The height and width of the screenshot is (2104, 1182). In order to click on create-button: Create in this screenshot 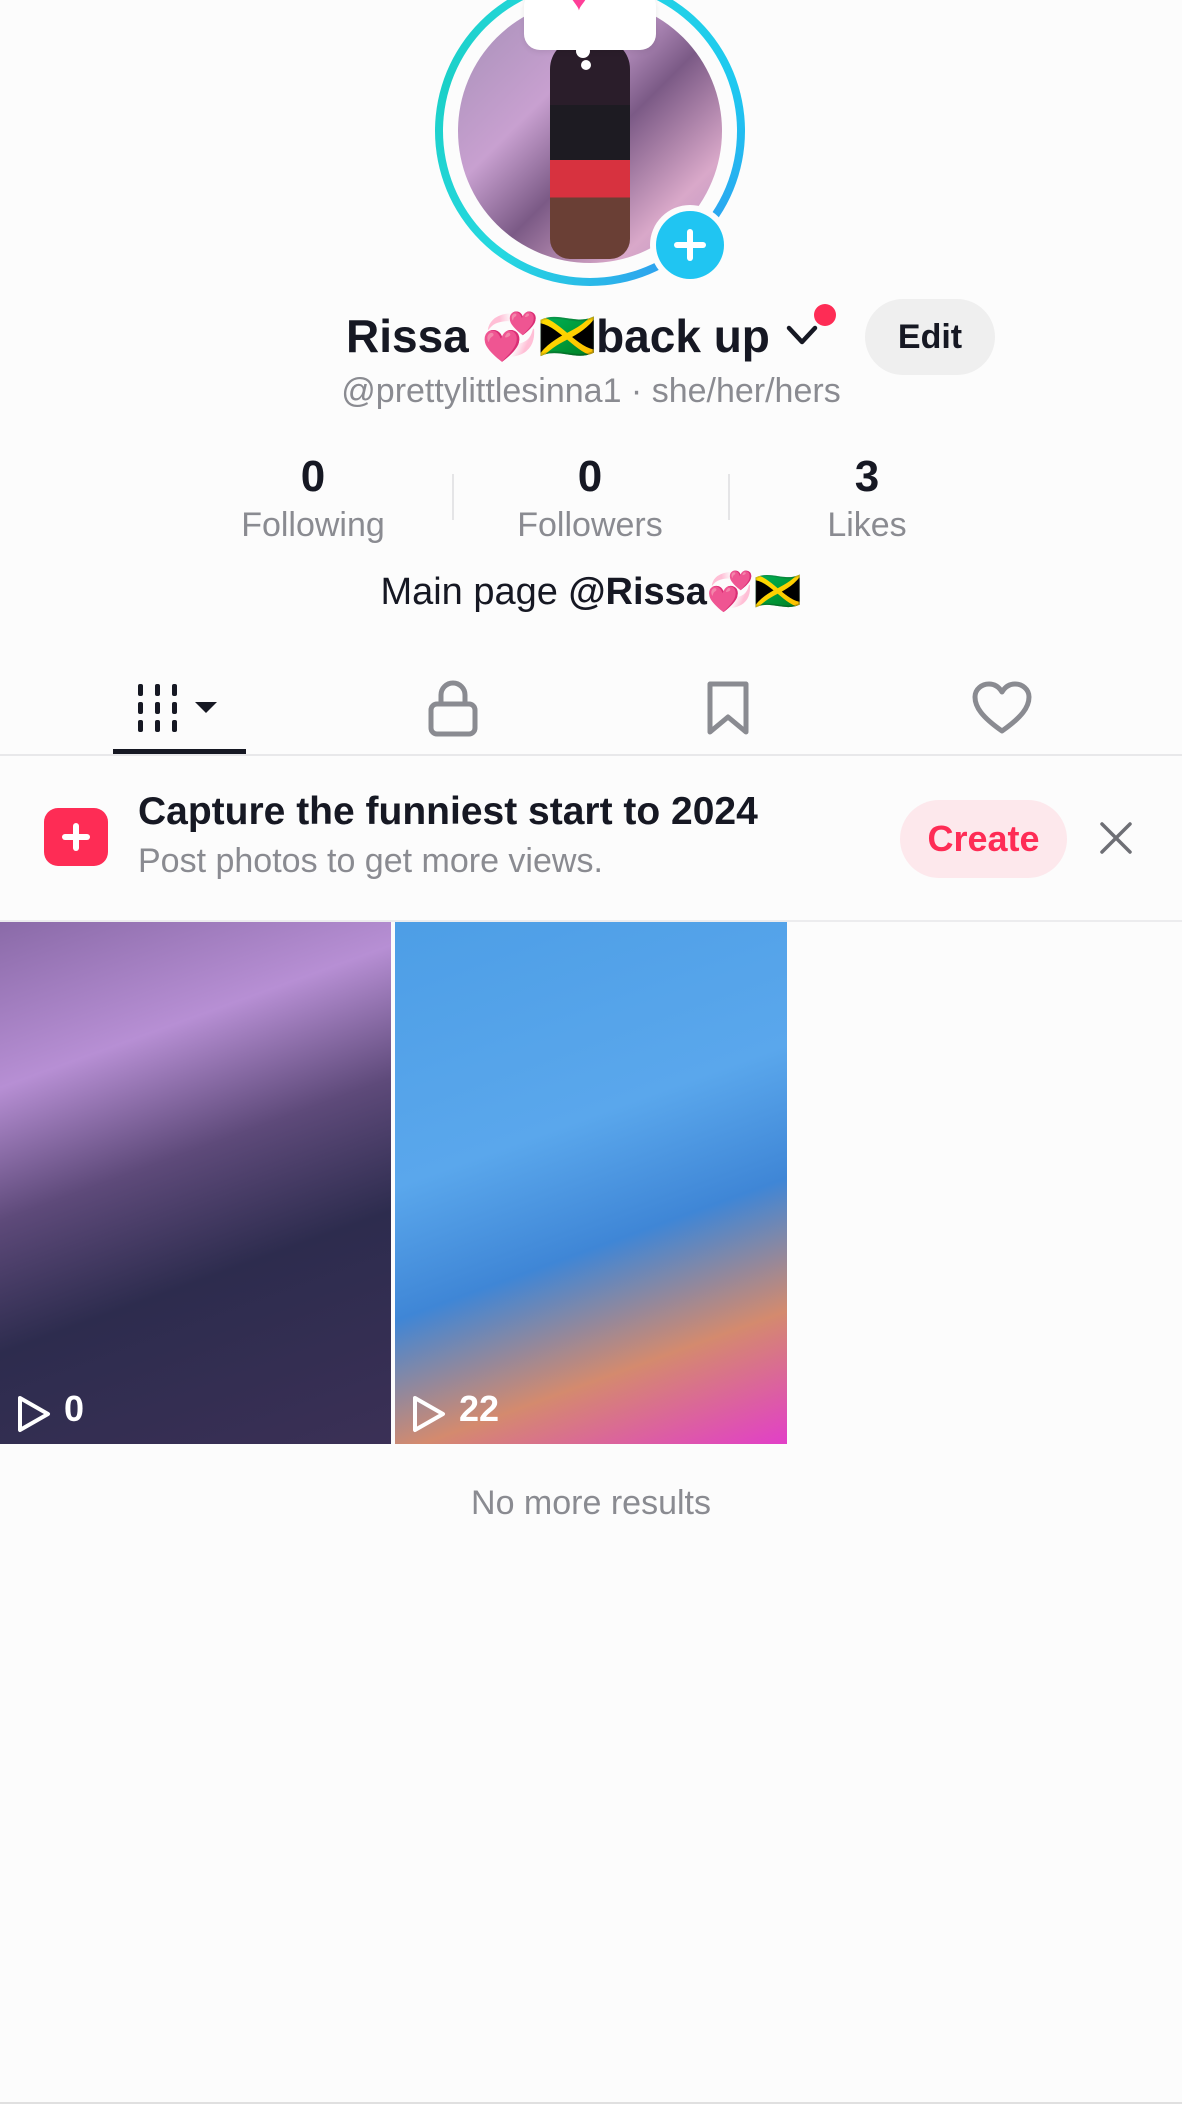, I will do `click(983, 839)`.